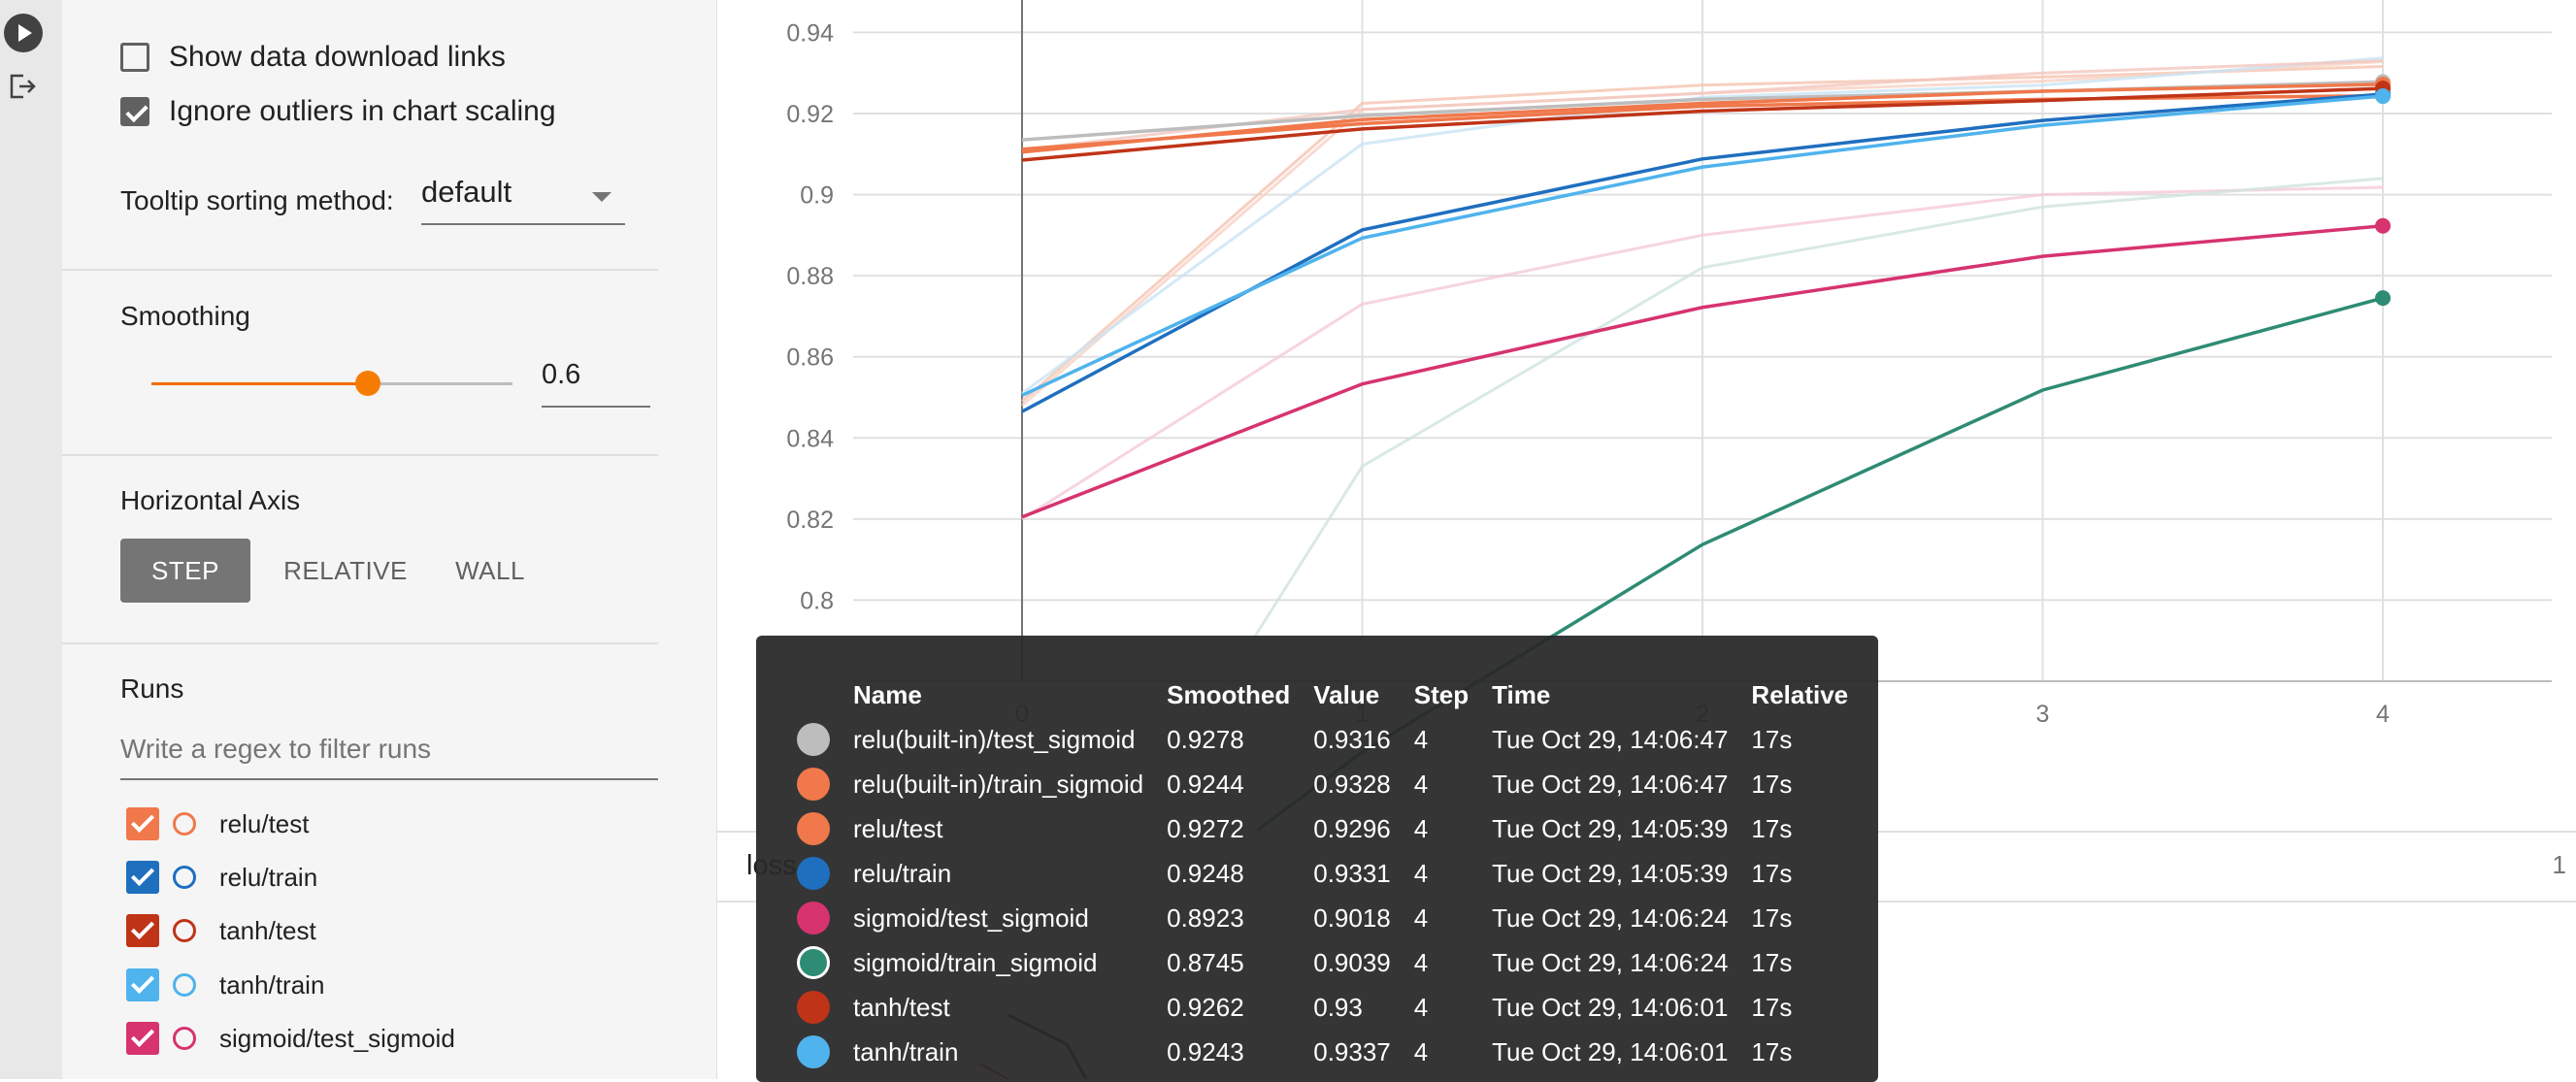 The height and width of the screenshot is (1082, 2576). Describe the element at coordinates (1521, 694) in the screenshot. I see `col-header: Time` at that location.